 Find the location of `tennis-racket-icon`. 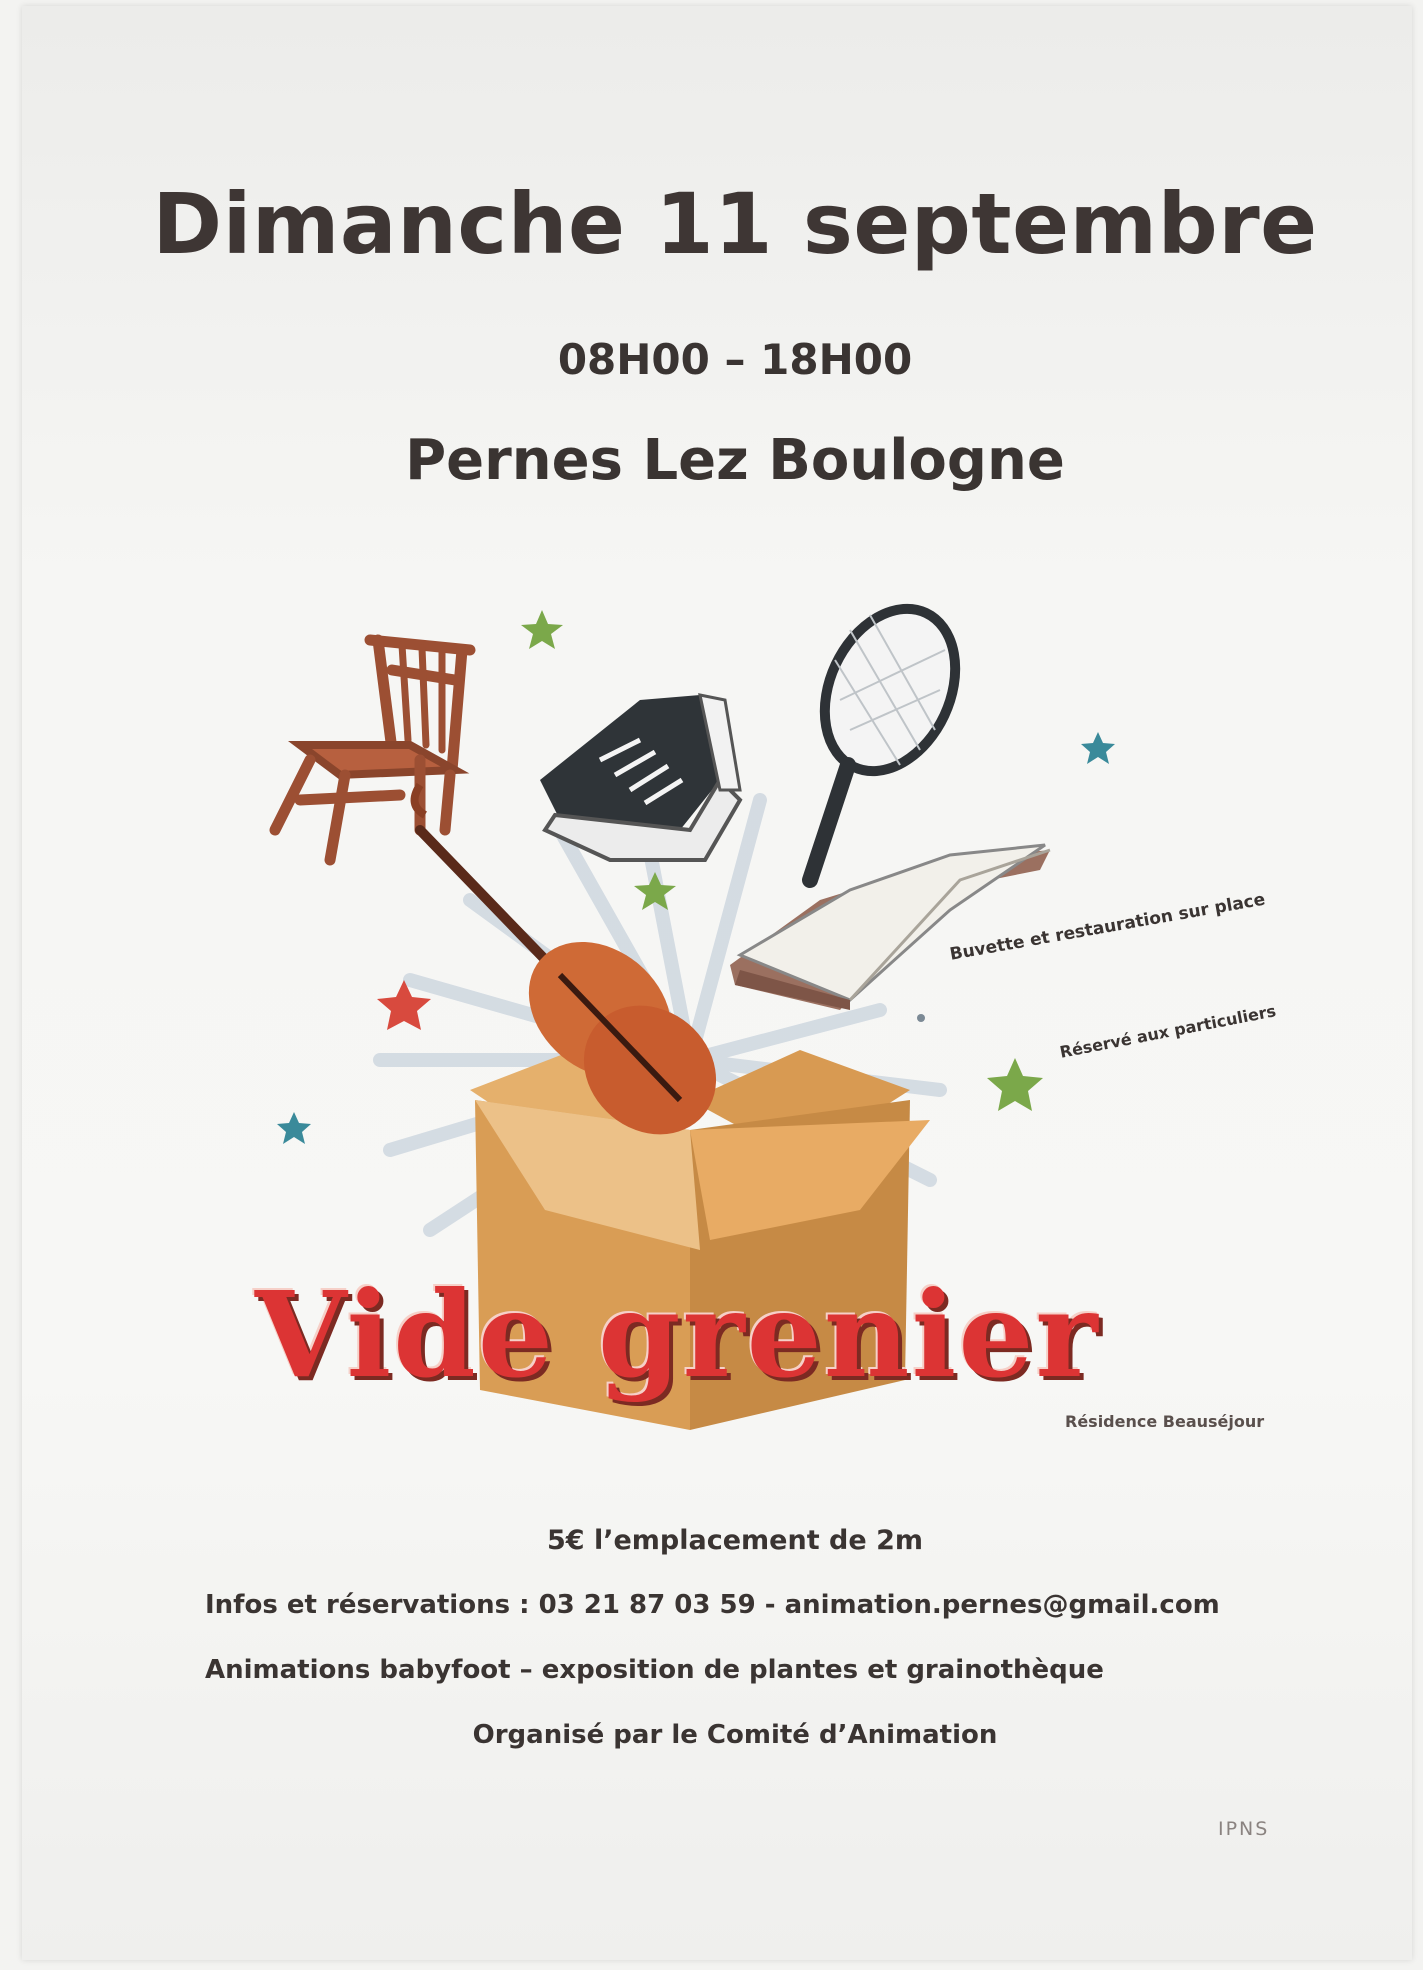

tennis-racket-icon is located at coordinates (881, 745).